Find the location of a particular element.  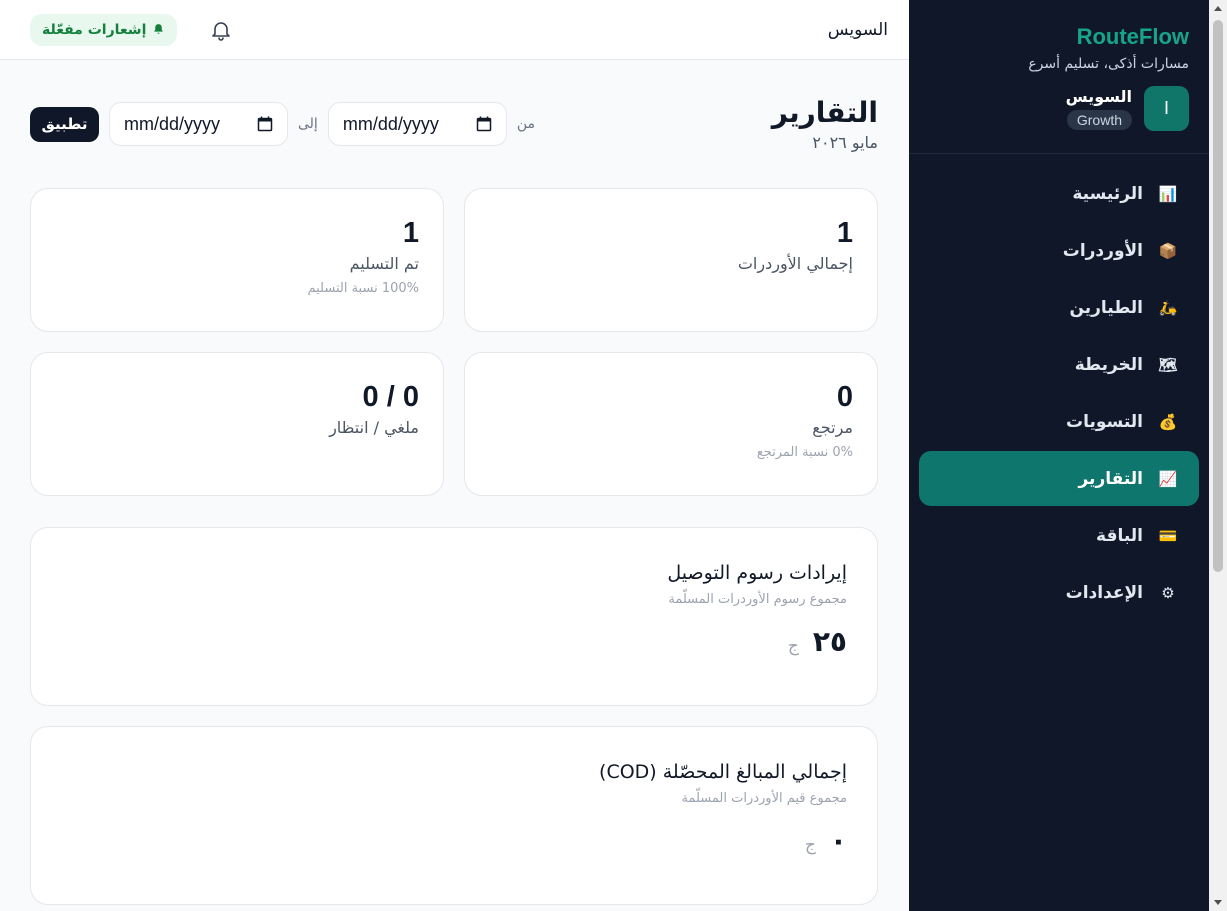

scrollbar is located at coordinates (1218, 455).